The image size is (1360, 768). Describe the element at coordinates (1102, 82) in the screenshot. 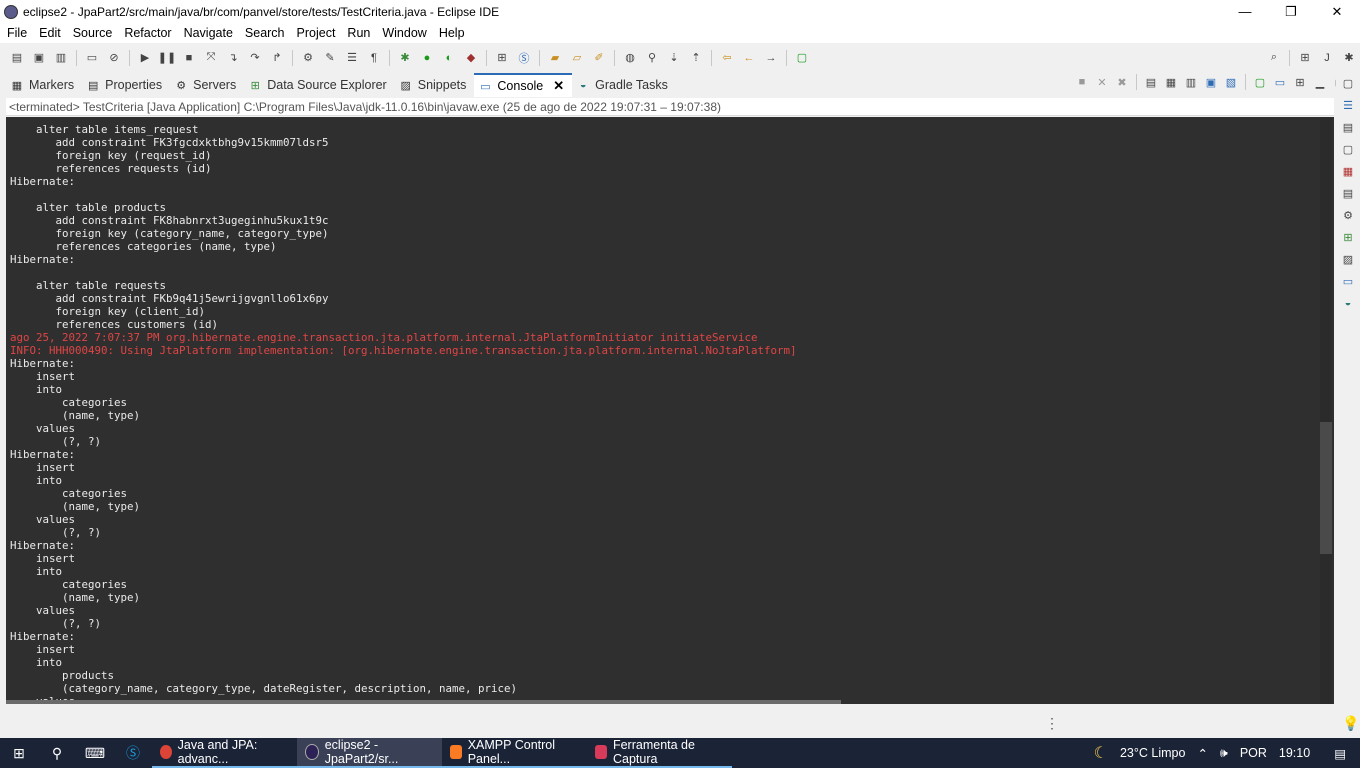

I see `remove-launch-icon: ✕` at that location.